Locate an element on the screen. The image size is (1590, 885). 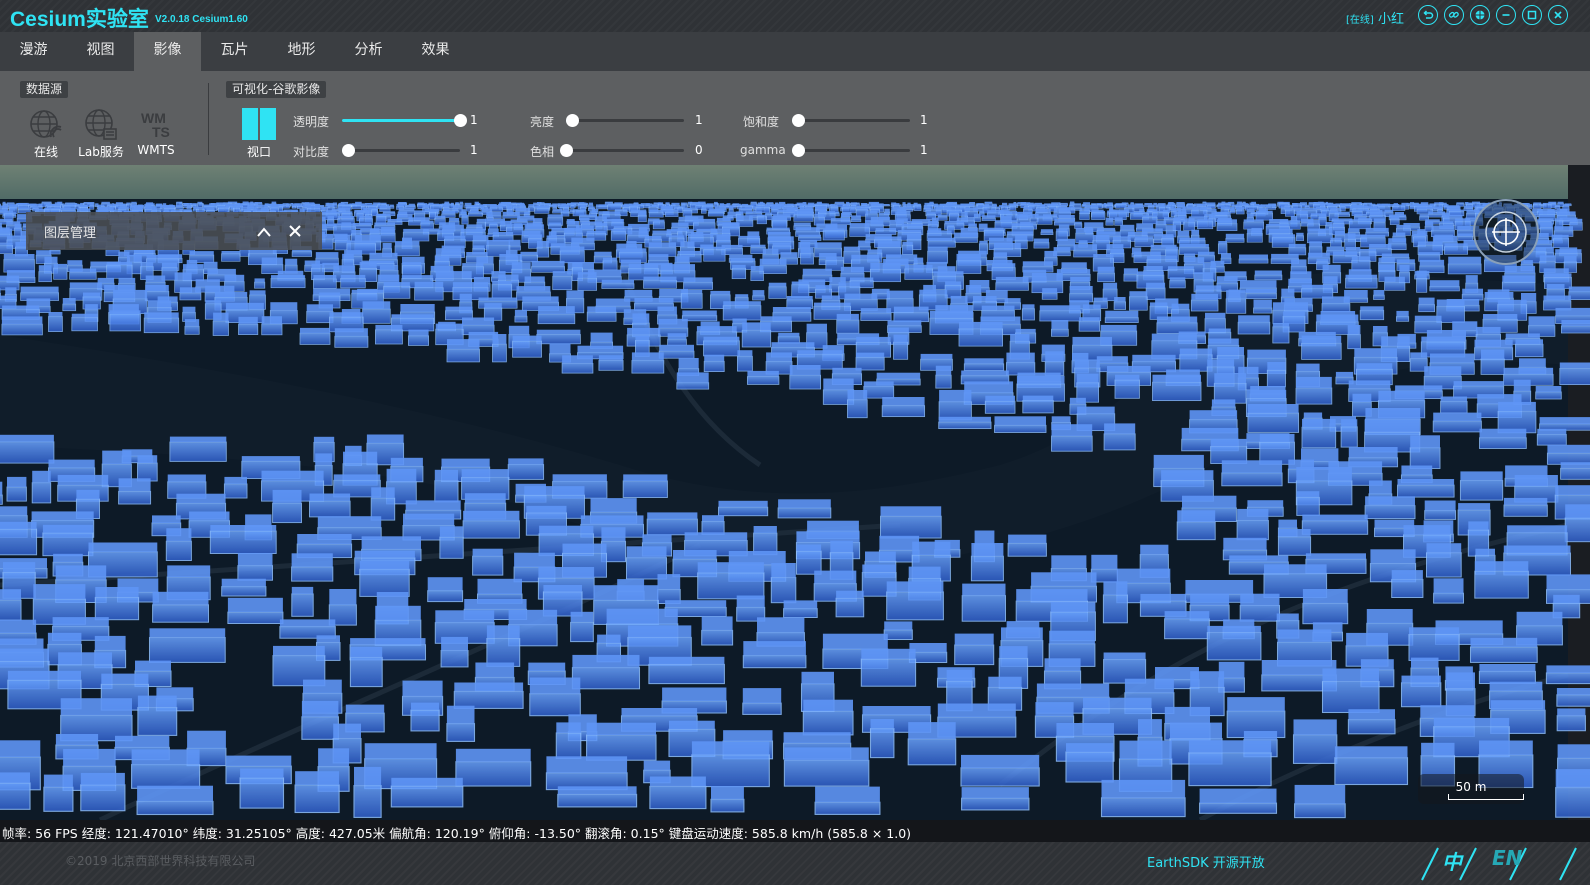
hue-slider is located at coordinates (622, 150).